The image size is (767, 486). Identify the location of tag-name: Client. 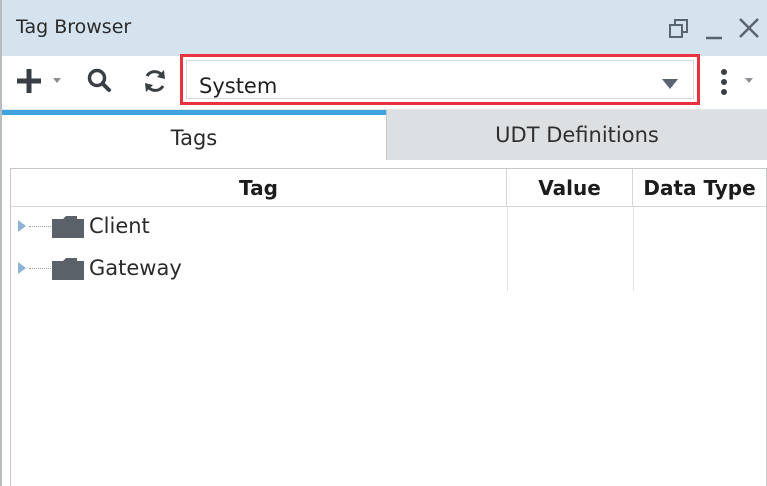
(119, 226).